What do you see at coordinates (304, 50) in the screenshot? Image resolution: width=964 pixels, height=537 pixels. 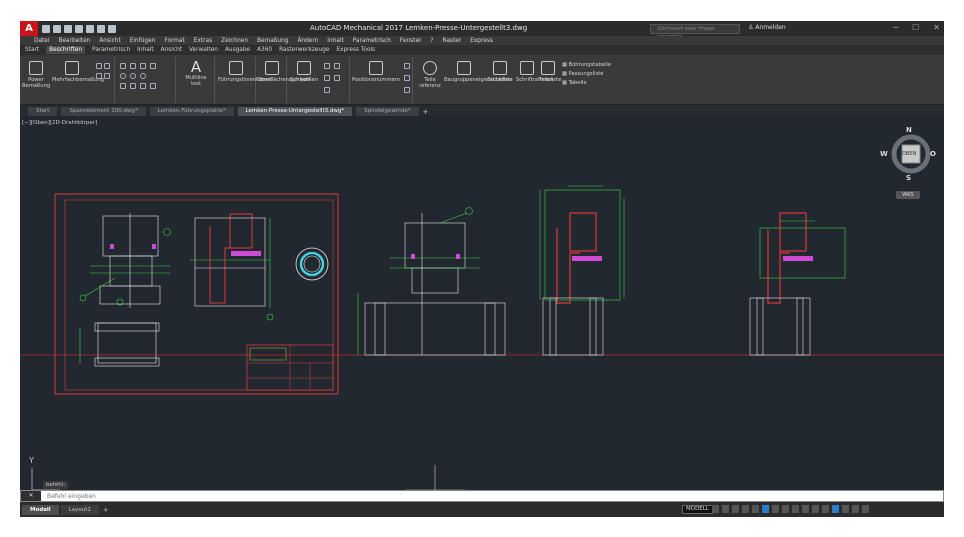 I see `tab-rasterwerkzeuge: Rasterwerkzeuge` at bounding box center [304, 50].